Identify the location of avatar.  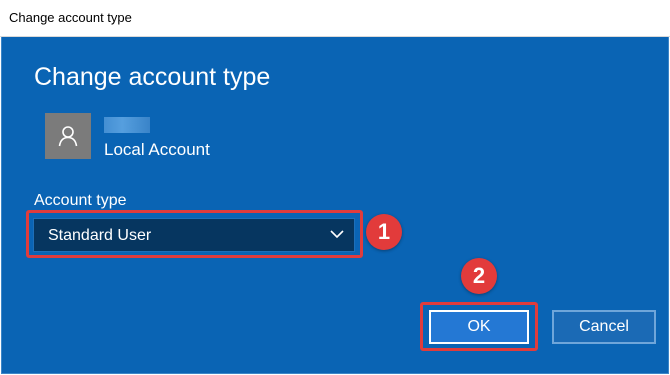
(68, 136).